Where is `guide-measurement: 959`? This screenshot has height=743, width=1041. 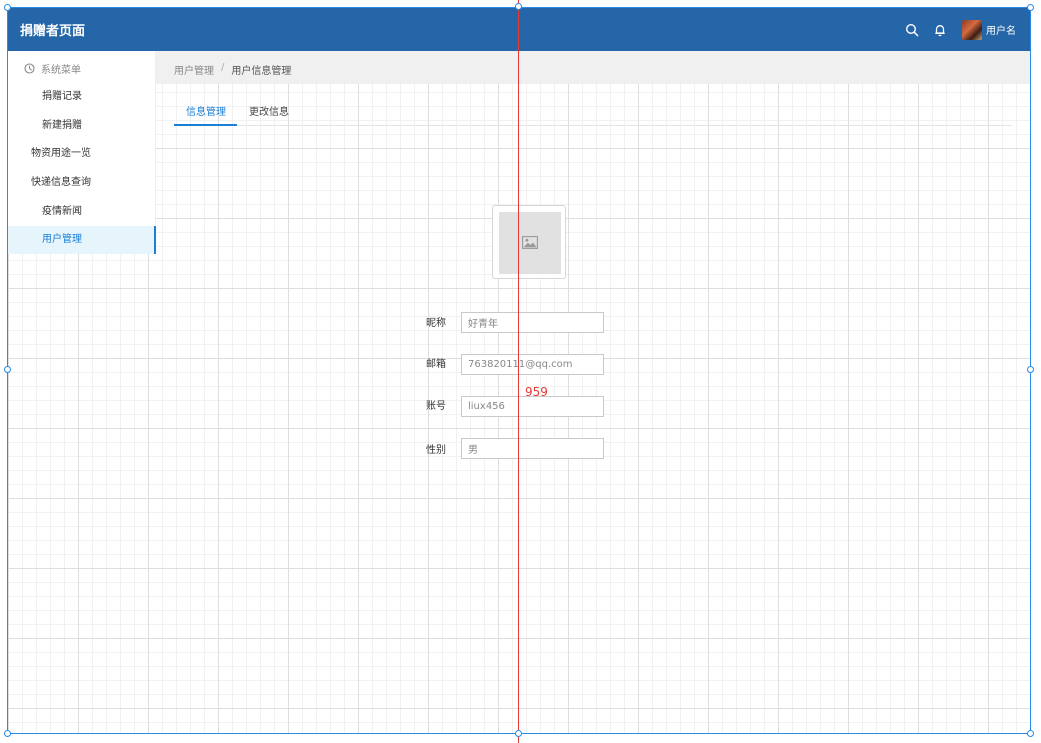
guide-measurement: 959 is located at coordinates (536, 392).